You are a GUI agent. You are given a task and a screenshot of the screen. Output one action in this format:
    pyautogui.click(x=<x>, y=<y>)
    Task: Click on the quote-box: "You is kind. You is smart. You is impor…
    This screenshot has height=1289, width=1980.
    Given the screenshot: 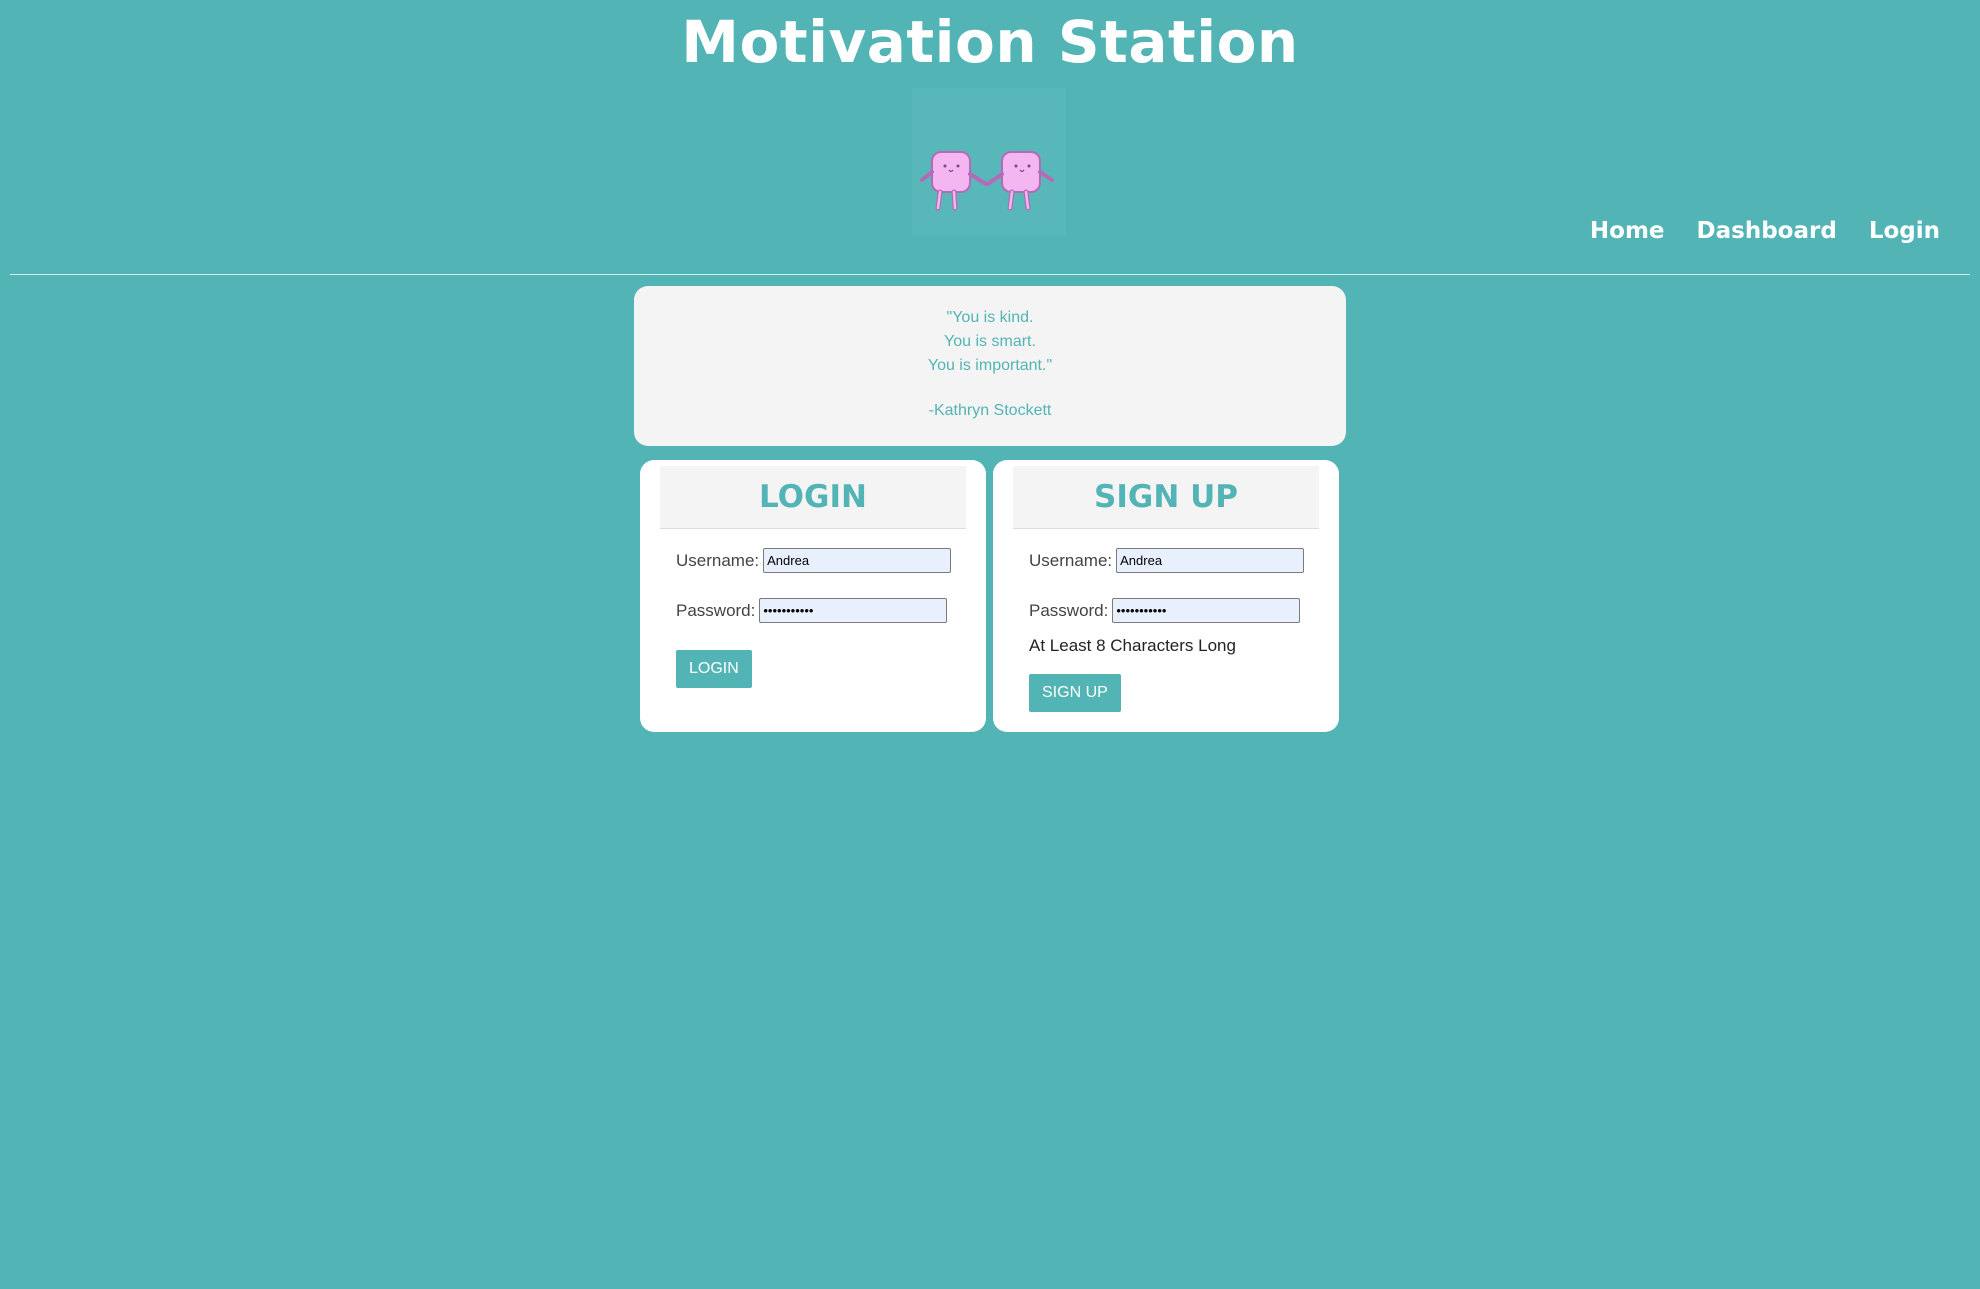 What is the action you would take?
    pyautogui.click(x=990, y=366)
    